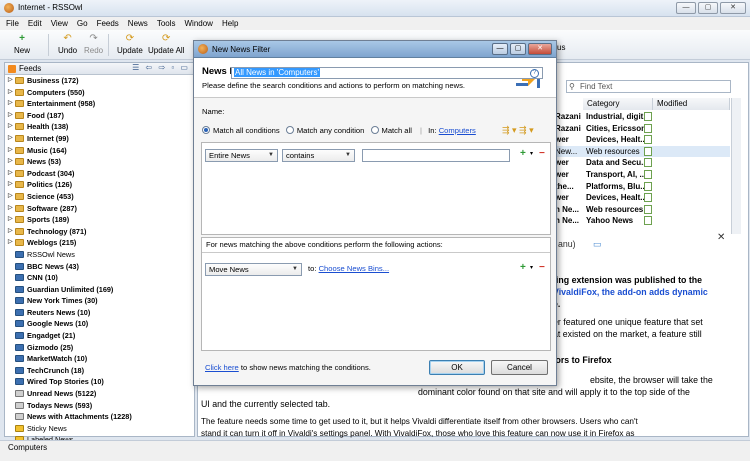 The height and width of the screenshot is (461, 750). Describe the element at coordinates (99, 255) in the screenshot. I see `feed-item: RSSOwl News` at that location.